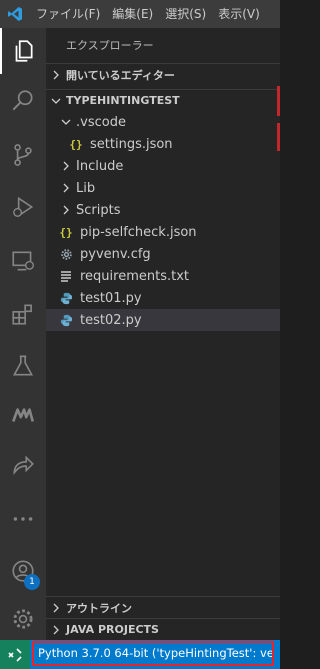 This screenshot has height=669, width=320. Describe the element at coordinates (111, 298) in the screenshot. I see `tree-item-label: test01.py` at that location.